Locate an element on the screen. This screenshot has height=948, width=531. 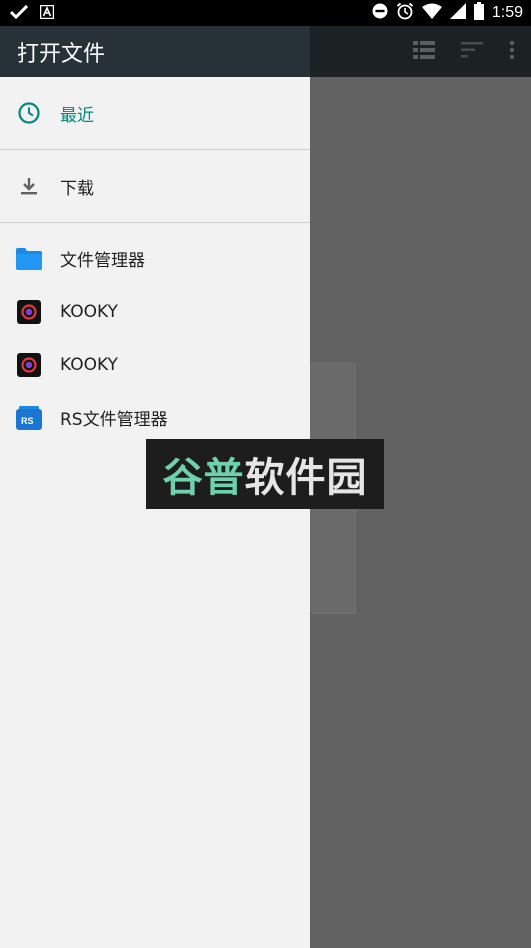
download-icon is located at coordinates (29, 186).